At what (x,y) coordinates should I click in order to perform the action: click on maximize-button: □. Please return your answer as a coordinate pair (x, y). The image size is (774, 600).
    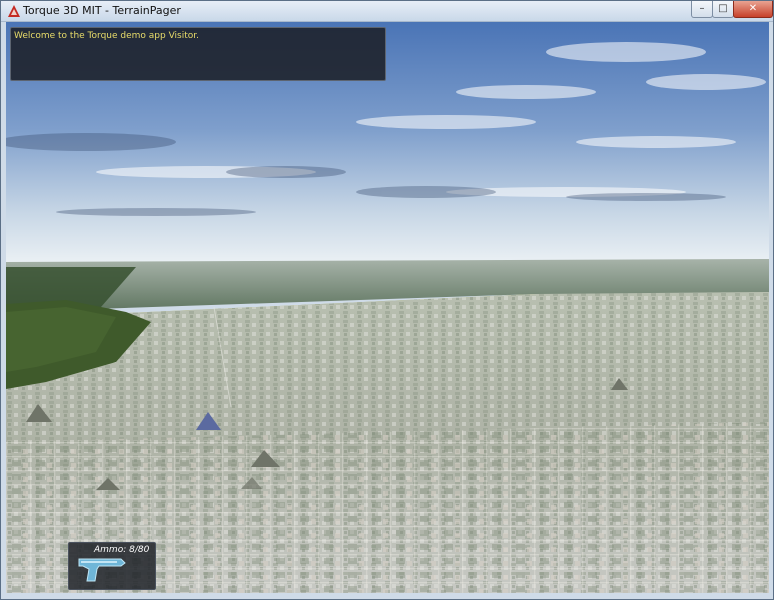
    Looking at the image, I should click on (723, 9).